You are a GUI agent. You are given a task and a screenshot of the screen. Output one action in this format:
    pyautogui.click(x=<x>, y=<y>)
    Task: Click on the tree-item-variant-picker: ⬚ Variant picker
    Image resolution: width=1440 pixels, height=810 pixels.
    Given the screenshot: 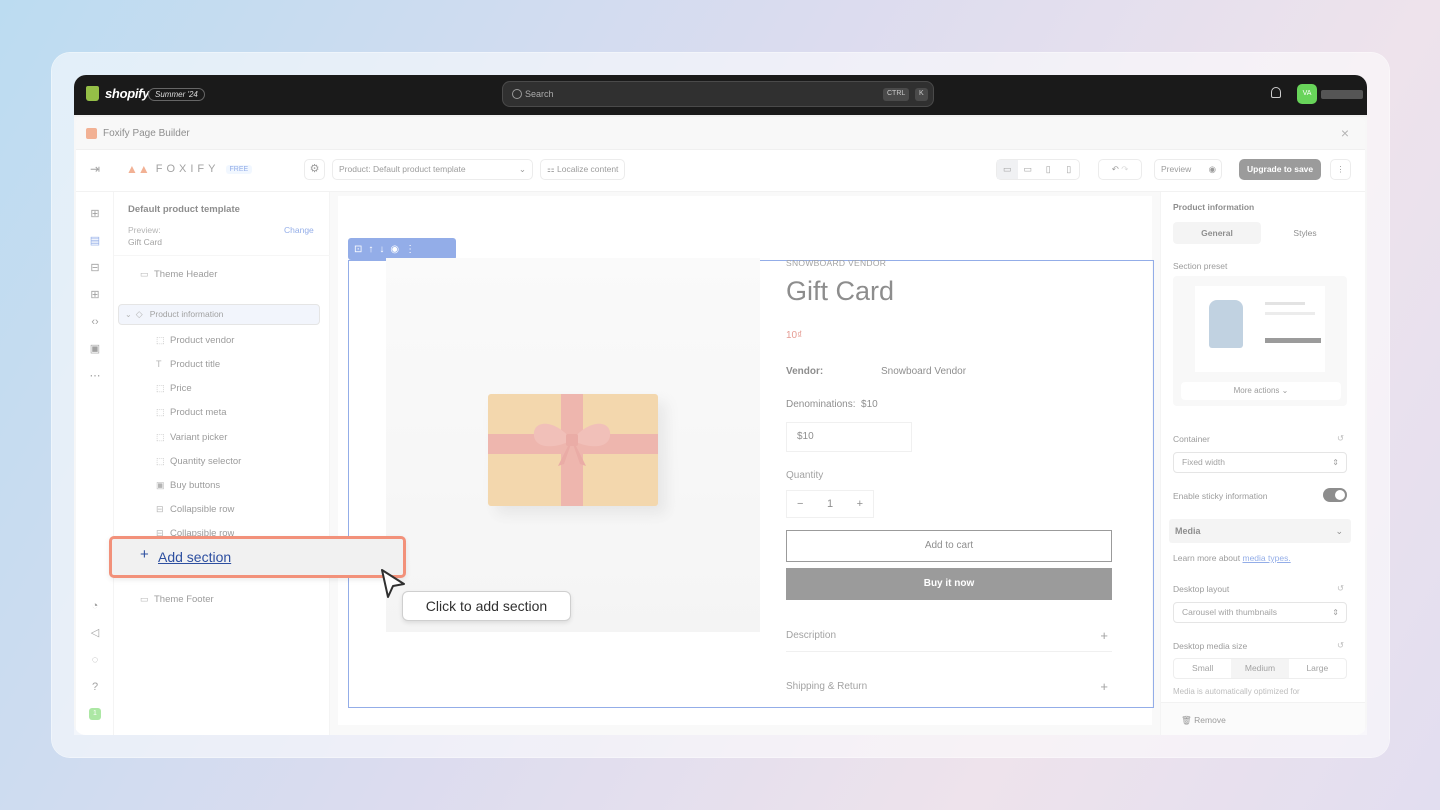 What is the action you would take?
    pyautogui.click(x=191, y=437)
    